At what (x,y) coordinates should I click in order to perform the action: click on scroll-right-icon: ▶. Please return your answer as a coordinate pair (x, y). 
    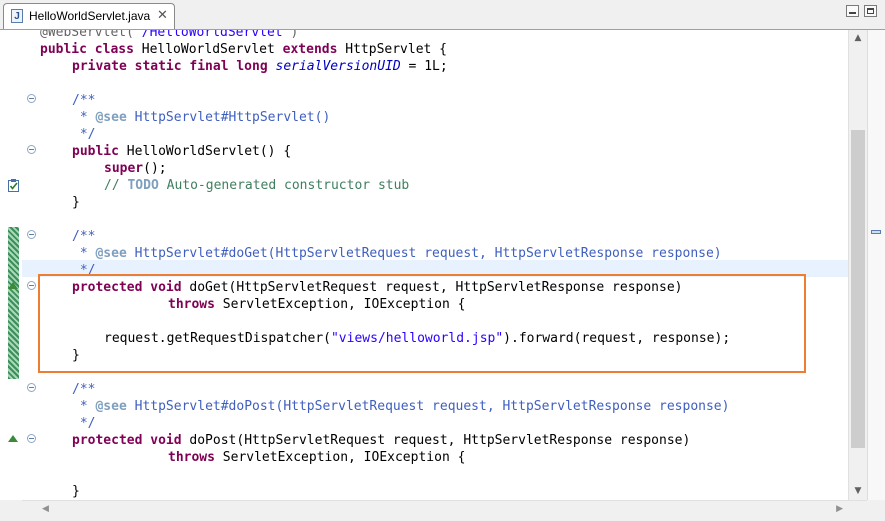
    Looking at the image, I should click on (839, 509).